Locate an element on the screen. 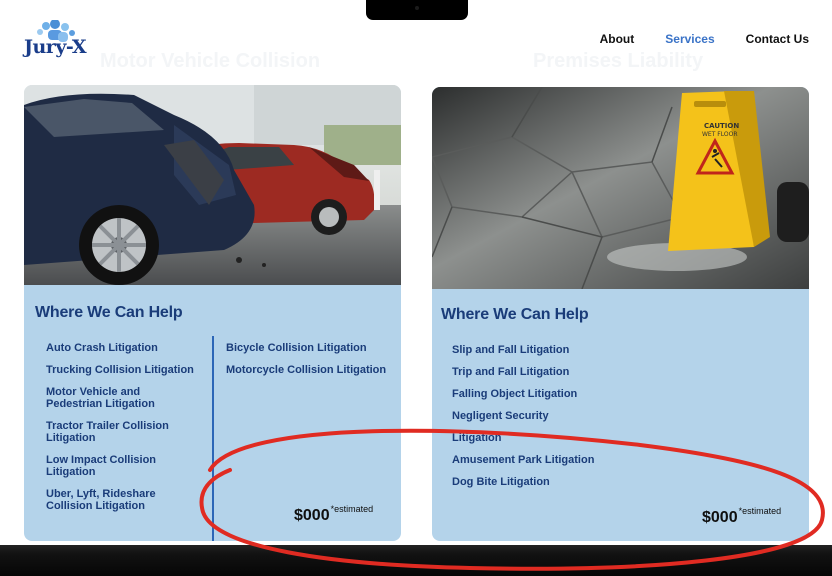 The height and width of the screenshot is (576, 832). sign-text-caution: CAUTION is located at coordinates (721, 126).